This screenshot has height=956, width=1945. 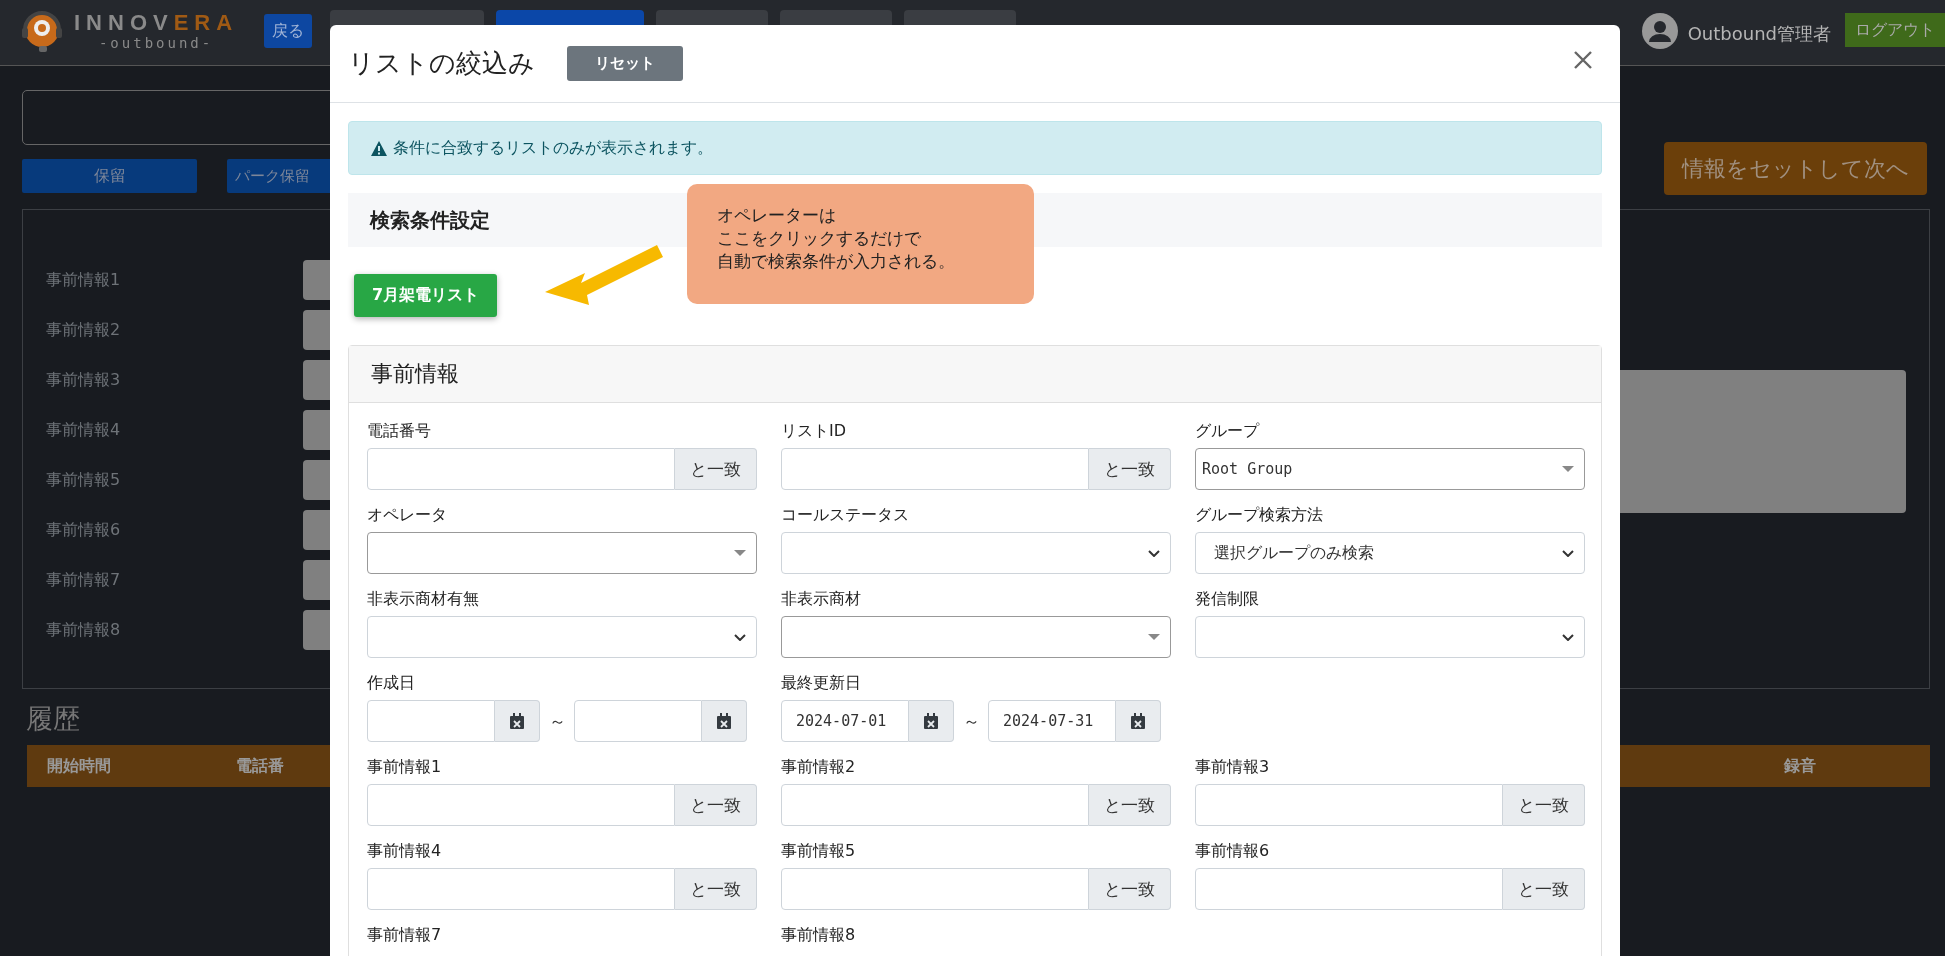 What do you see at coordinates (1390, 469) in the screenshot?
I see `search-select: Root Group` at bounding box center [1390, 469].